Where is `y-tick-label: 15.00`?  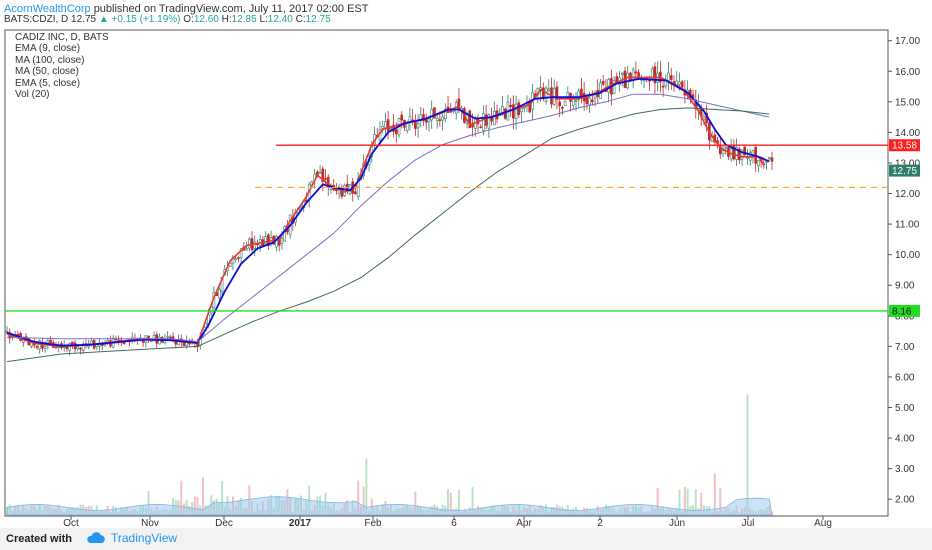
y-tick-label: 15.00 is located at coordinates (907, 102).